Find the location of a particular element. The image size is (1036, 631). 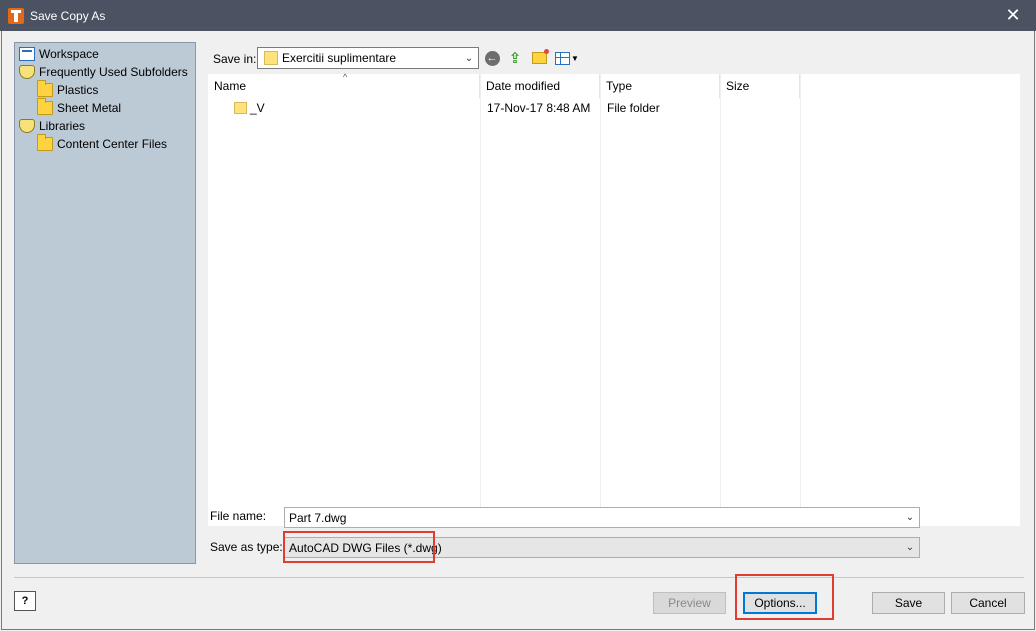

cancel-button: Cancel is located at coordinates (988, 603).